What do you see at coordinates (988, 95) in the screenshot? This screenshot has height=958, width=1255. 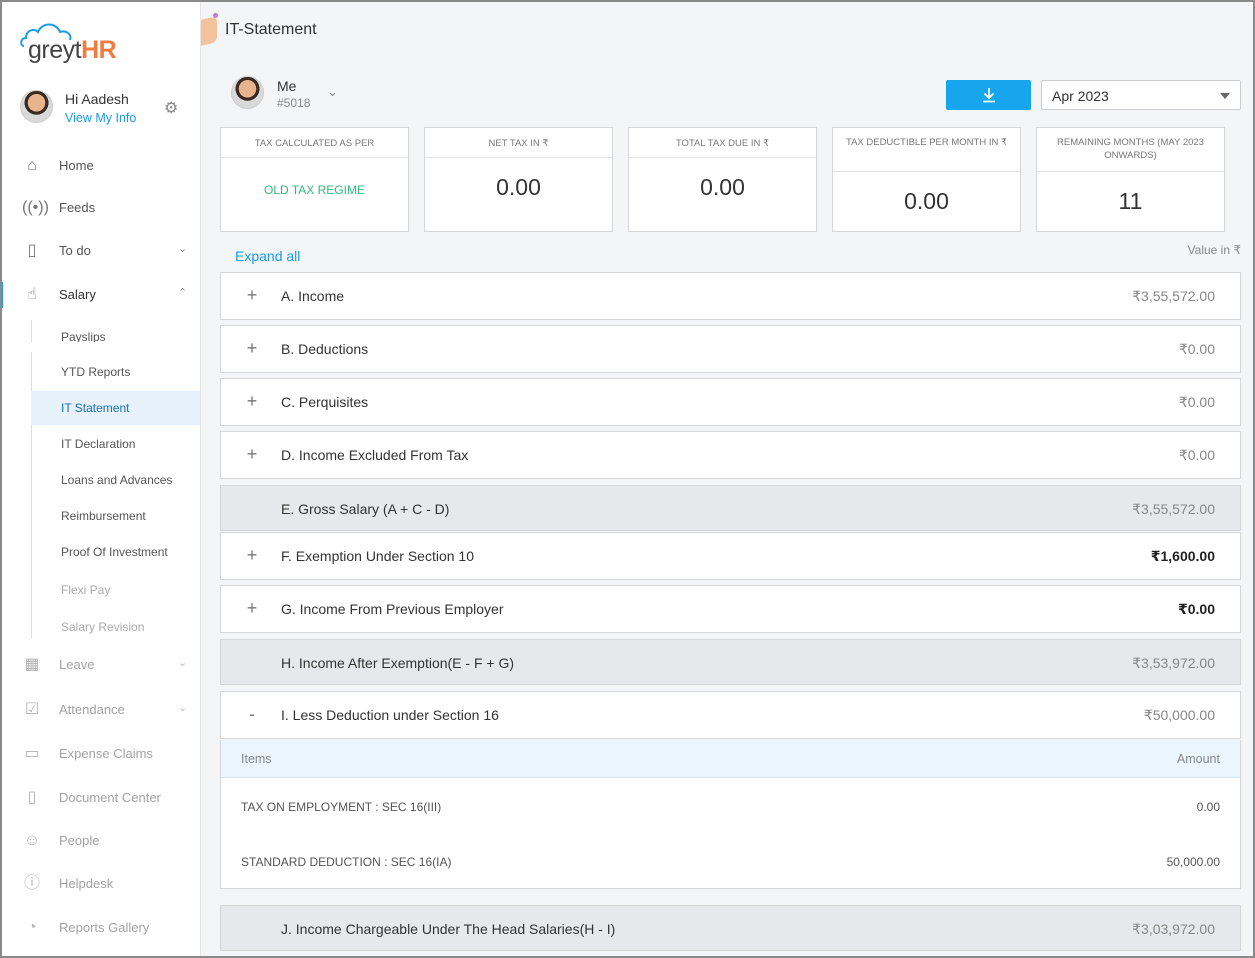 I see `download-button` at bounding box center [988, 95].